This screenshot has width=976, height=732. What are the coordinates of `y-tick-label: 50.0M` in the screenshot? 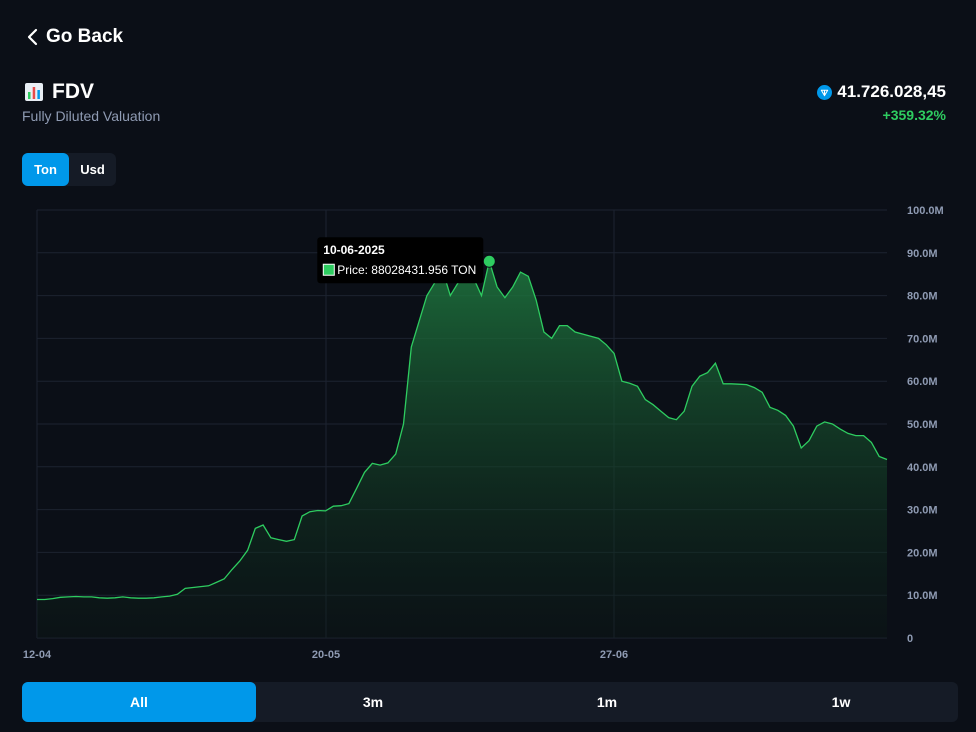 It's located at (922, 425).